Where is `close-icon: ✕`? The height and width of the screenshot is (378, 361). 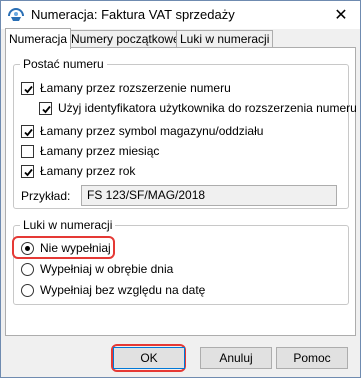
close-icon: ✕ is located at coordinates (341, 15).